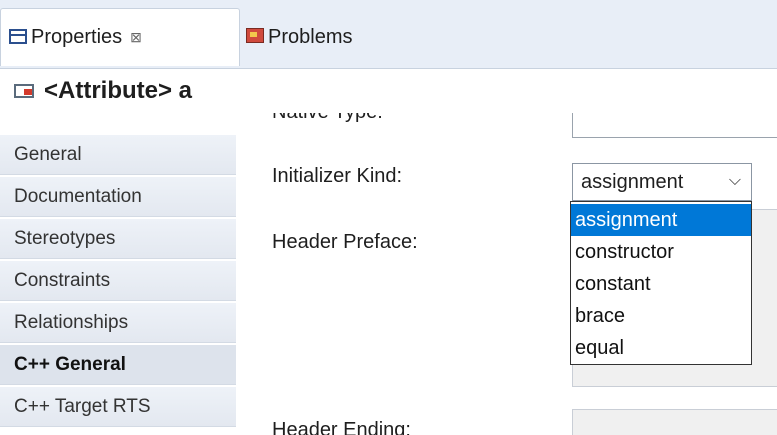  I want to click on dropdown-option-constant: constant, so click(661, 284).